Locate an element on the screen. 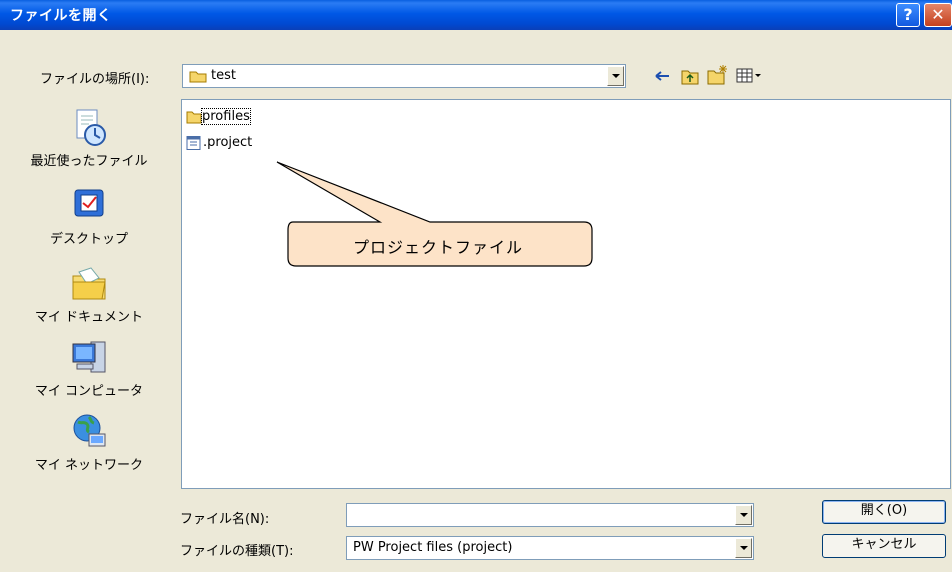 This screenshot has width=952, height=572. callout-shape is located at coordinates (434, 214).